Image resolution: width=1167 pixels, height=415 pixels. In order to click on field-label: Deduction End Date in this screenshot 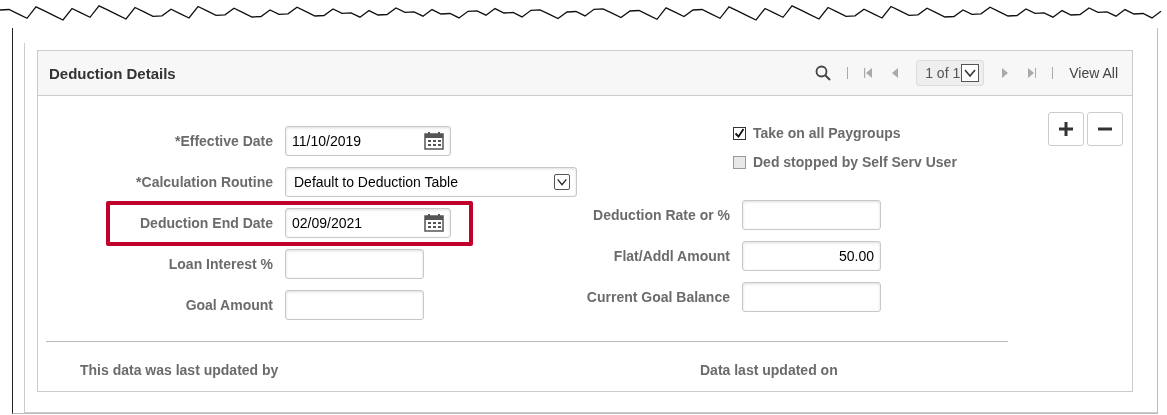, I will do `click(206, 222)`.